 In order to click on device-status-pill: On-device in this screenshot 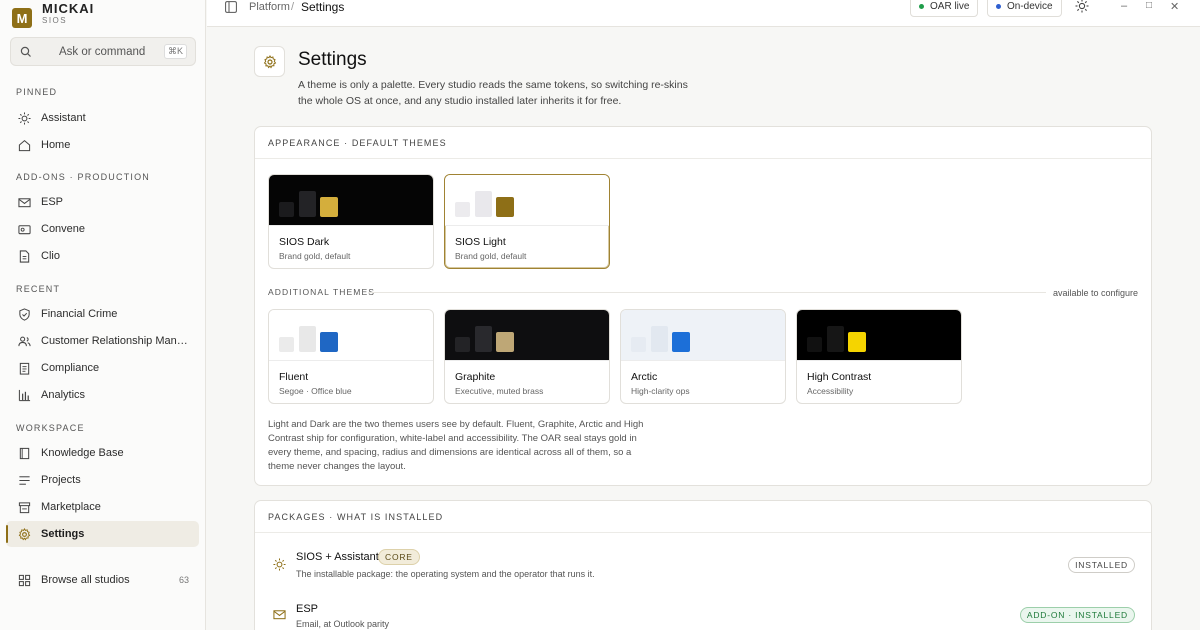, I will do `click(1024, 8)`.